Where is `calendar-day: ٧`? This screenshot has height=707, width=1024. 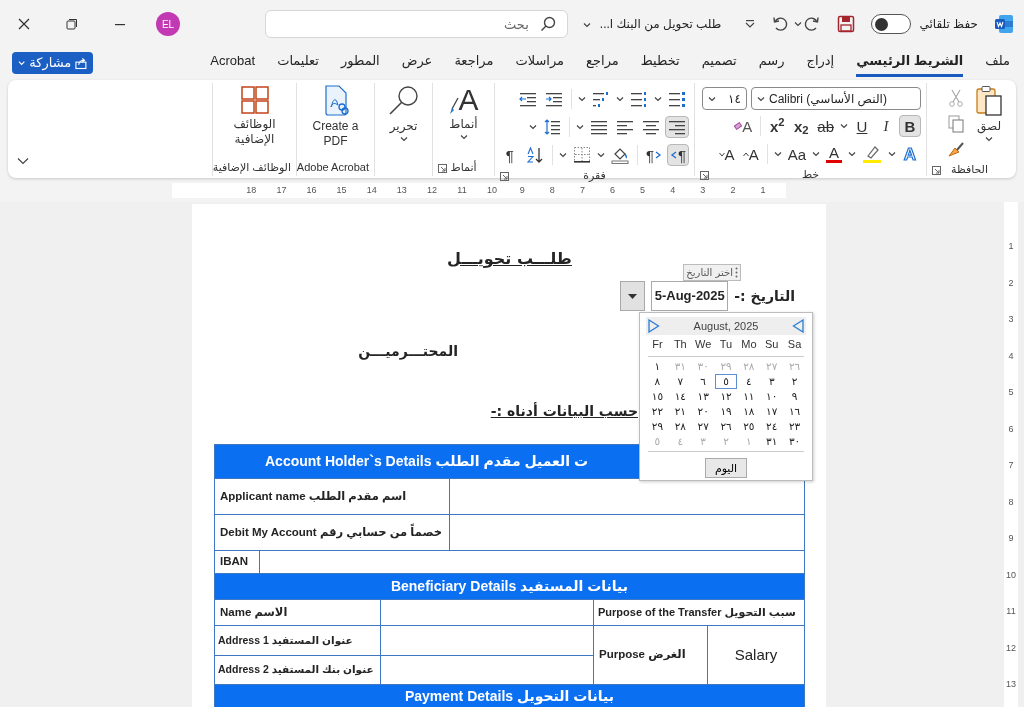 calendar-day: ٧ is located at coordinates (680, 381).